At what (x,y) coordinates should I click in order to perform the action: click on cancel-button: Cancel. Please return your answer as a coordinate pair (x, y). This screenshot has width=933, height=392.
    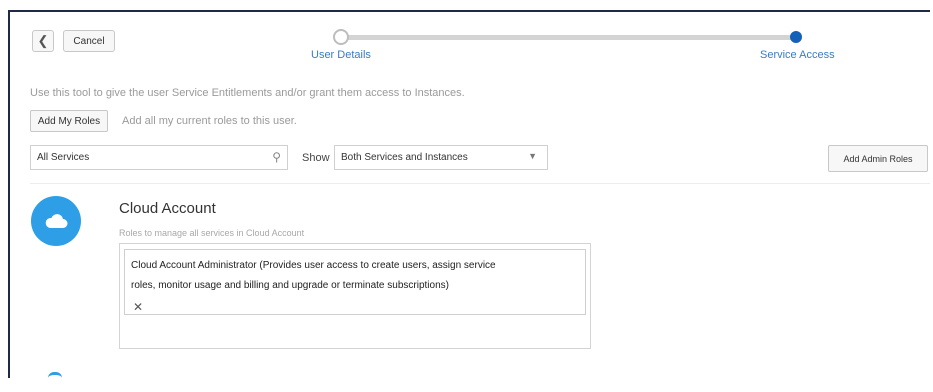
    Looking at the image, I should click on (89, 41).